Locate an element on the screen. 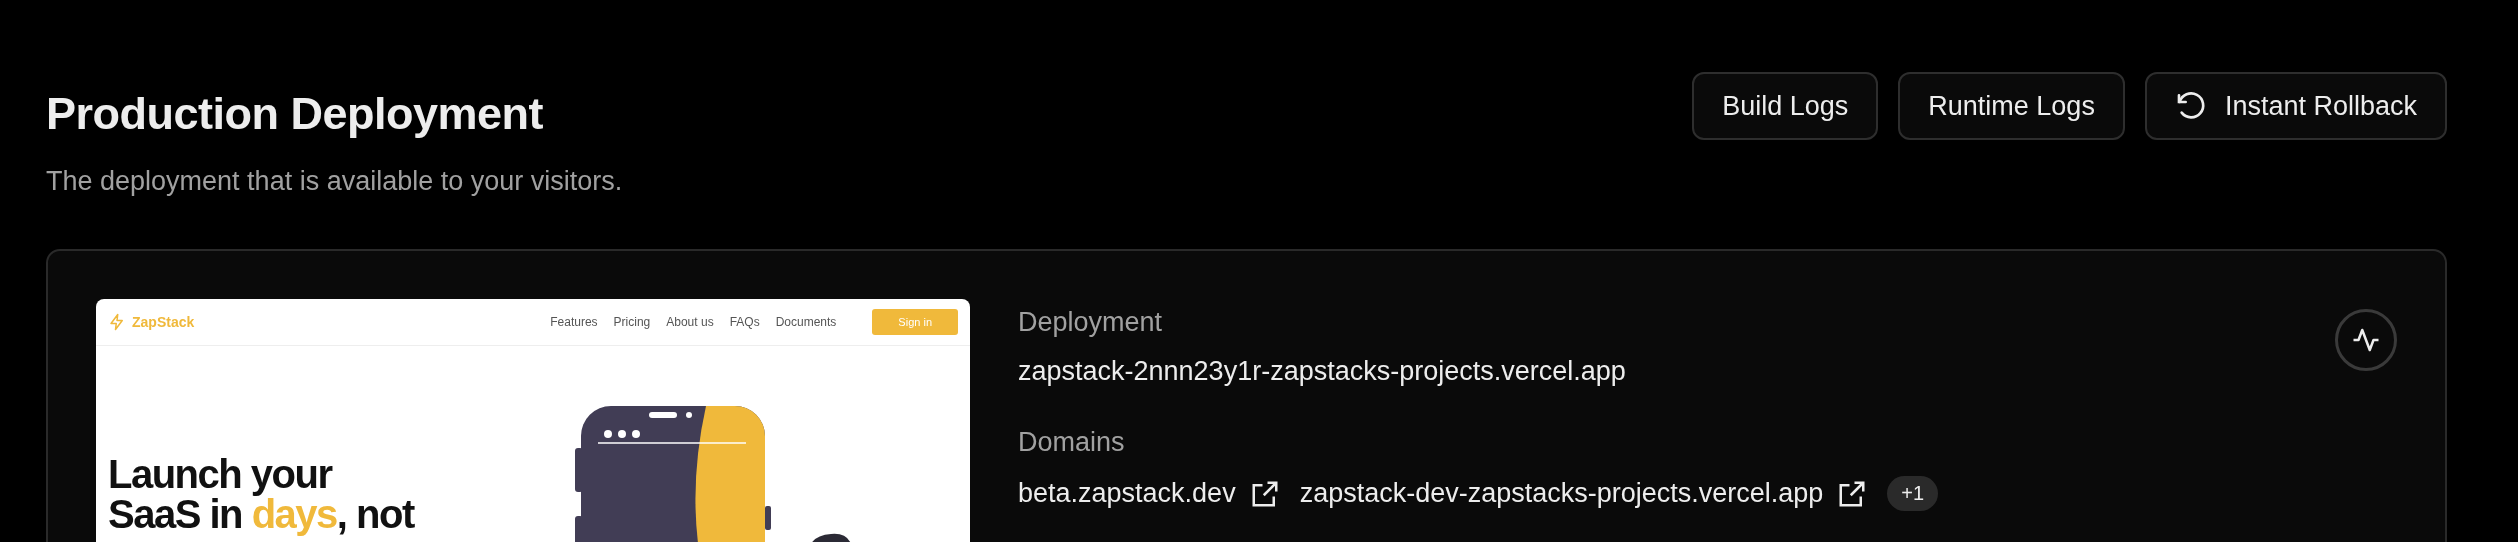 The image size is (2518, 542). rollback-button: Instant Rollback is located at coordinates (2295, 106).